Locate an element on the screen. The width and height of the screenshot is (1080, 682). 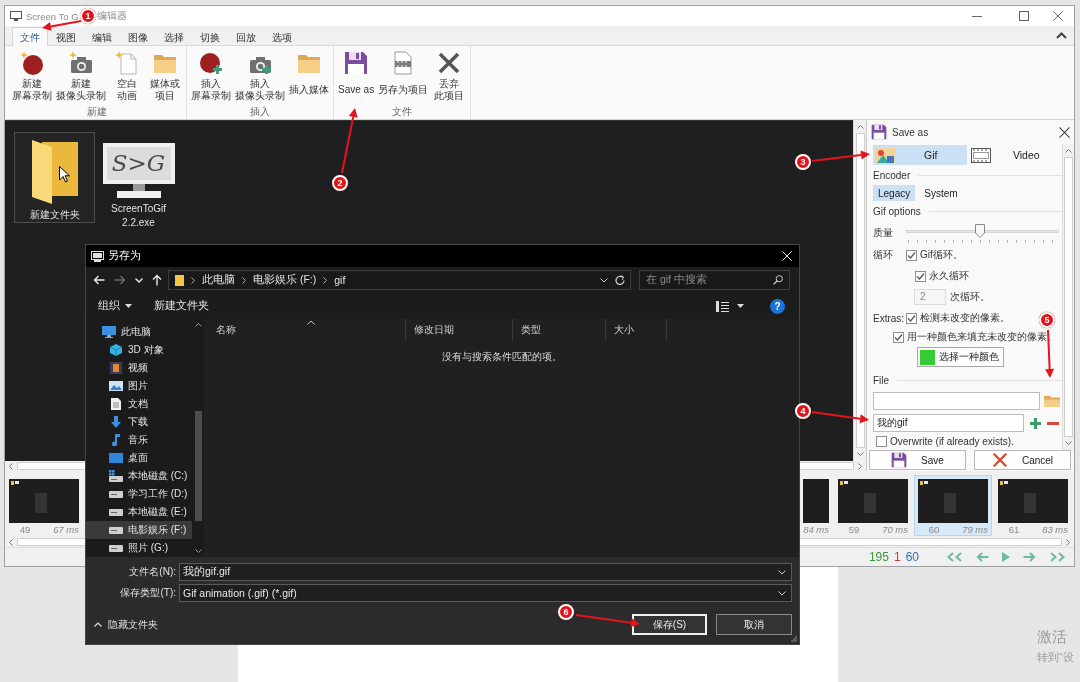
cancel-button: Cancel is located at coordinates (1022, 460).